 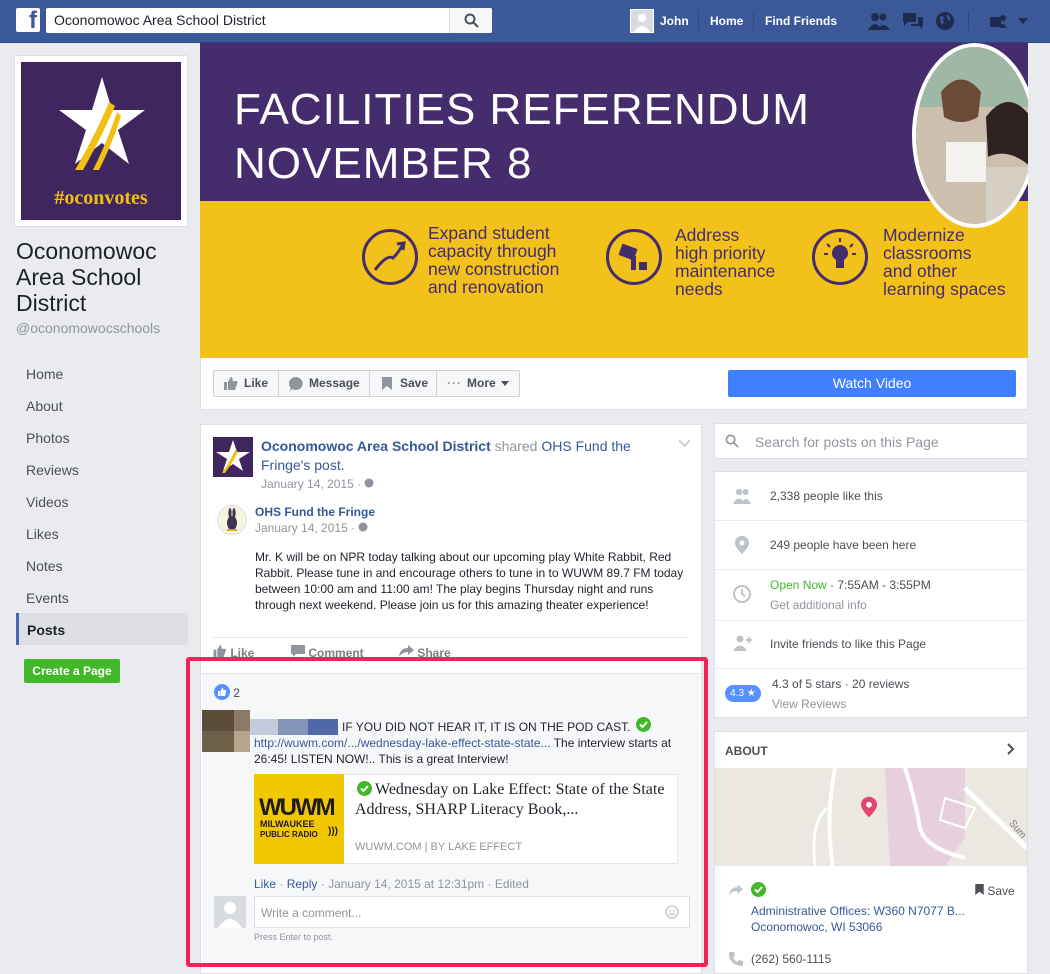 I want to click on shared-text: shared, so click(x=516, y=446).